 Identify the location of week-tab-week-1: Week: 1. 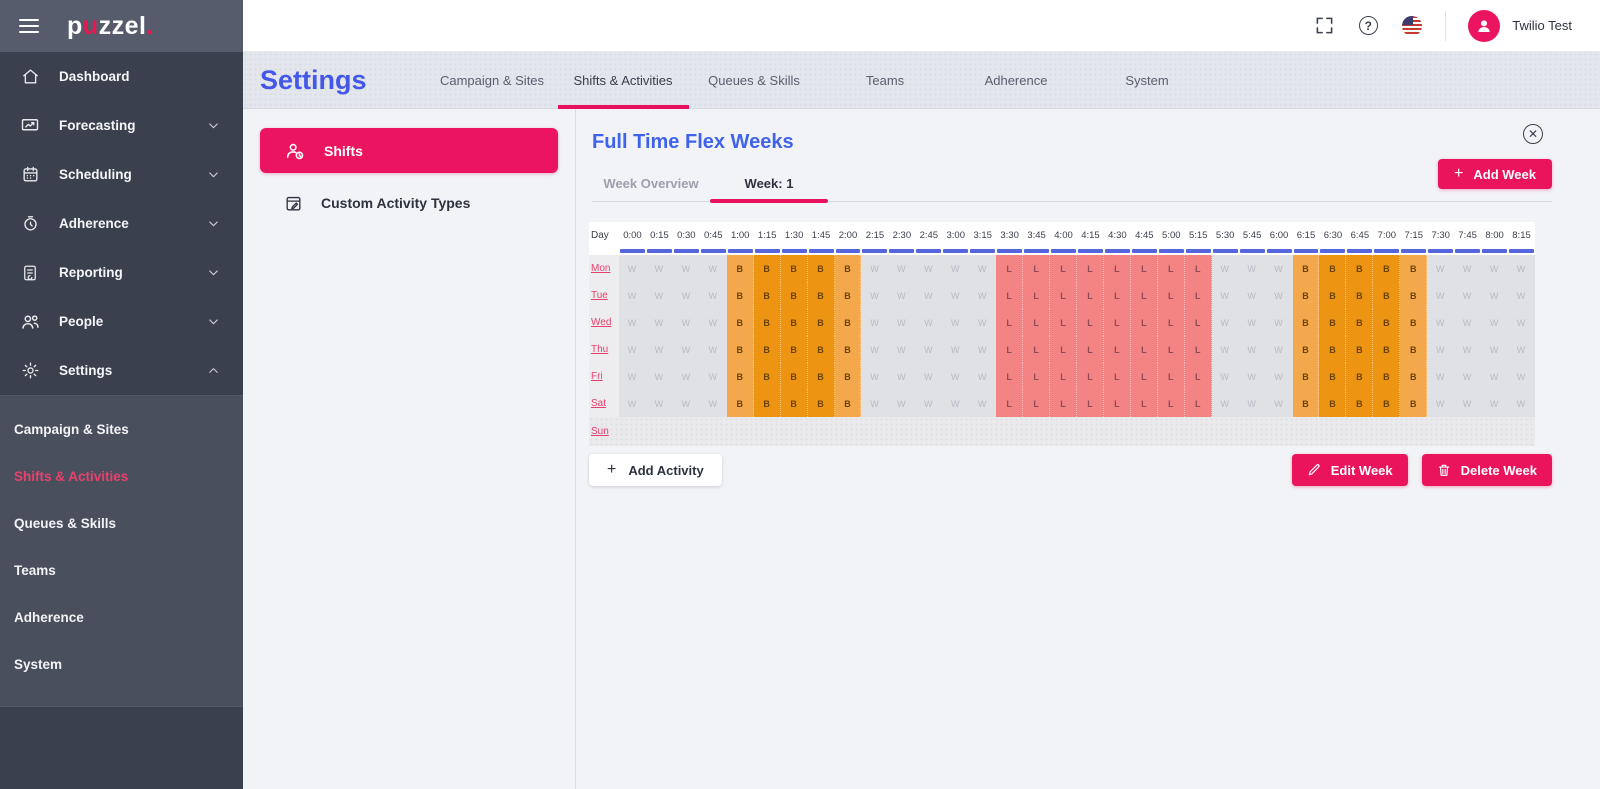
(769, 184).